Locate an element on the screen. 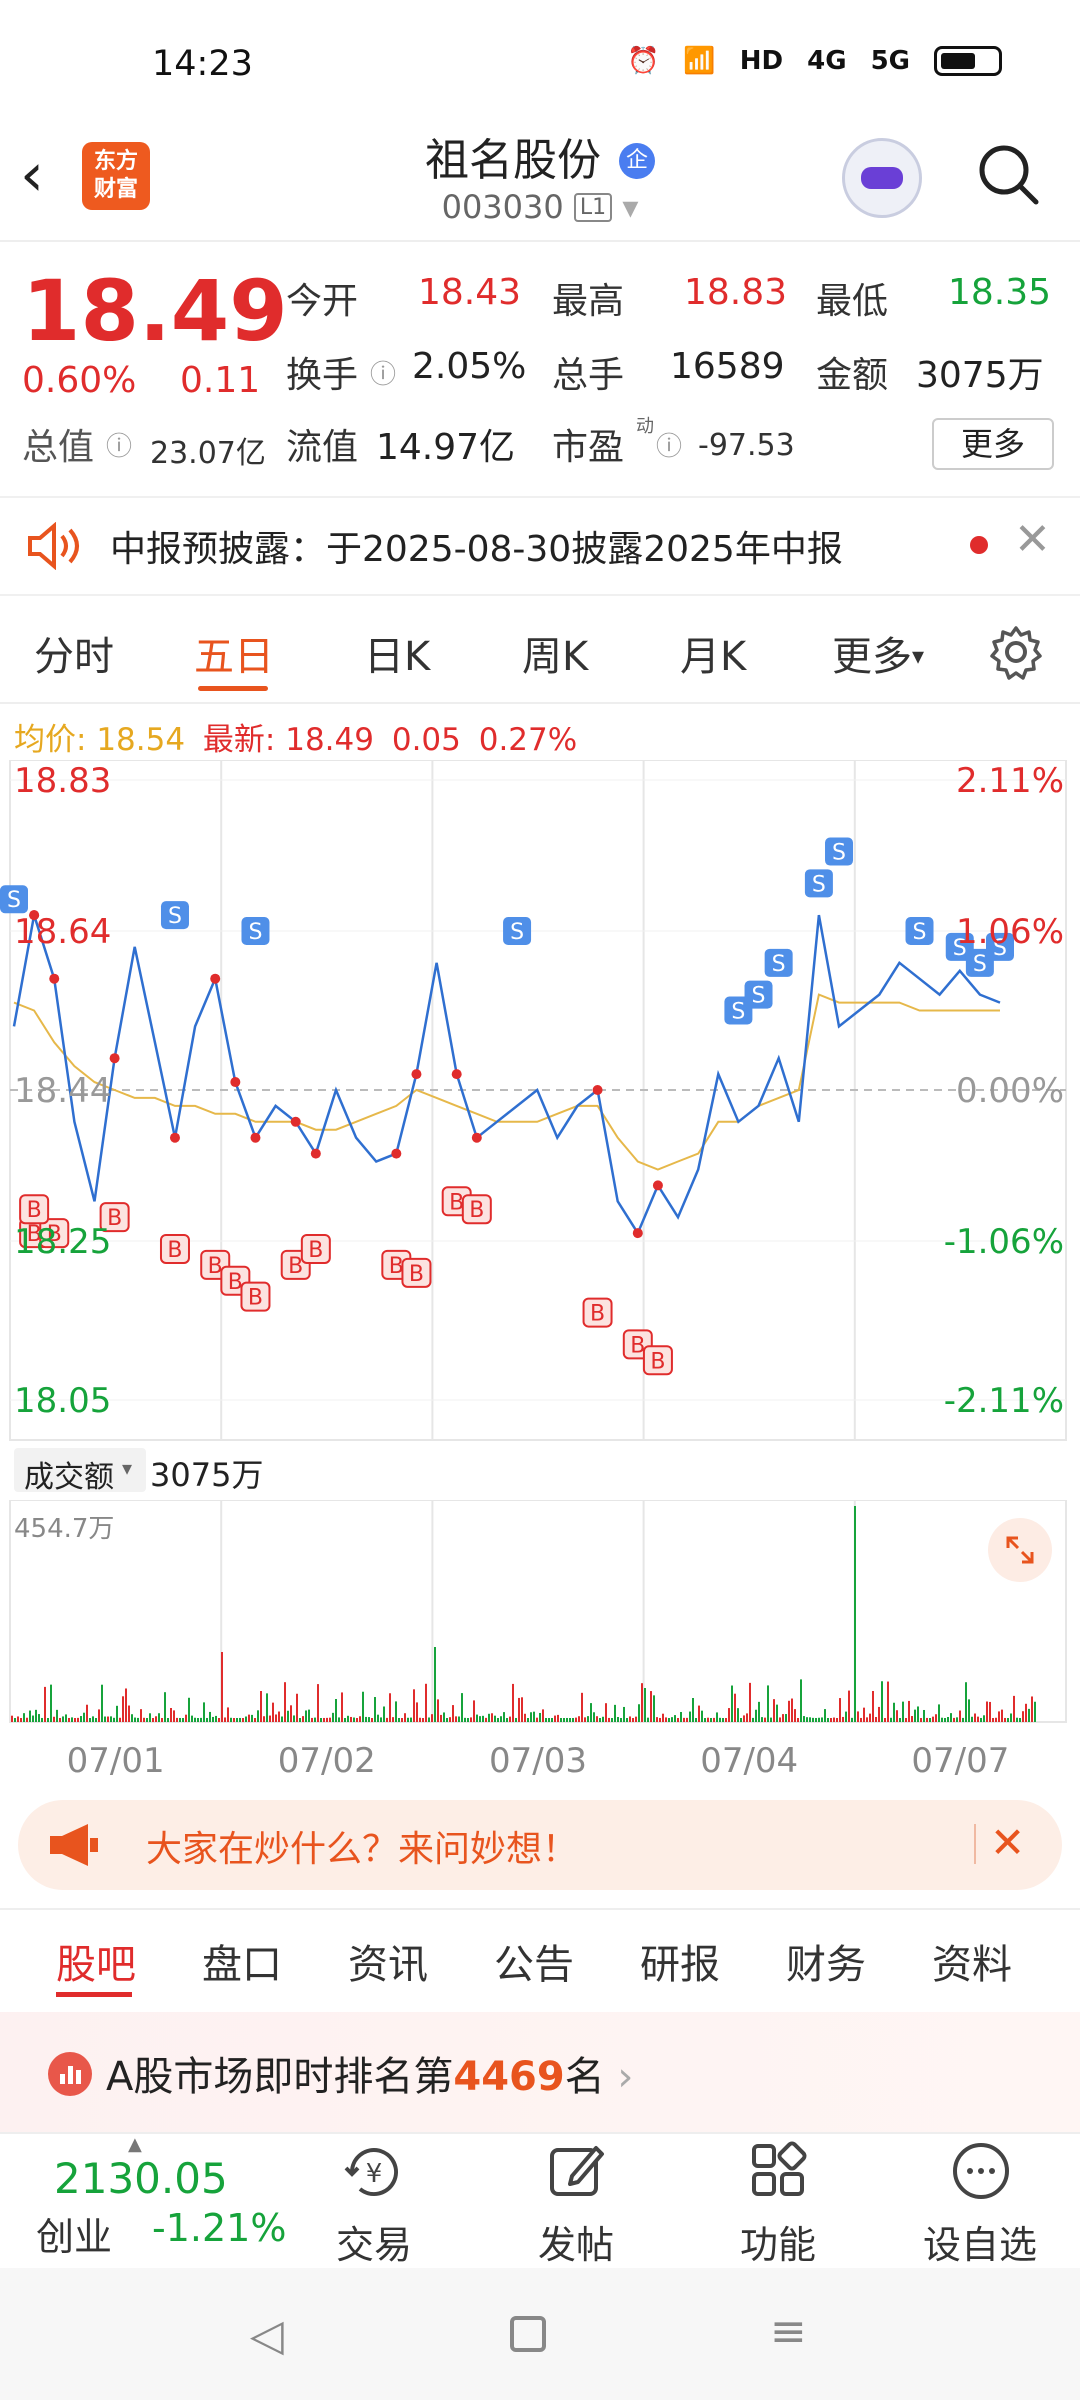  tab-five-day: 五日 is located at coordinates (234, 653).